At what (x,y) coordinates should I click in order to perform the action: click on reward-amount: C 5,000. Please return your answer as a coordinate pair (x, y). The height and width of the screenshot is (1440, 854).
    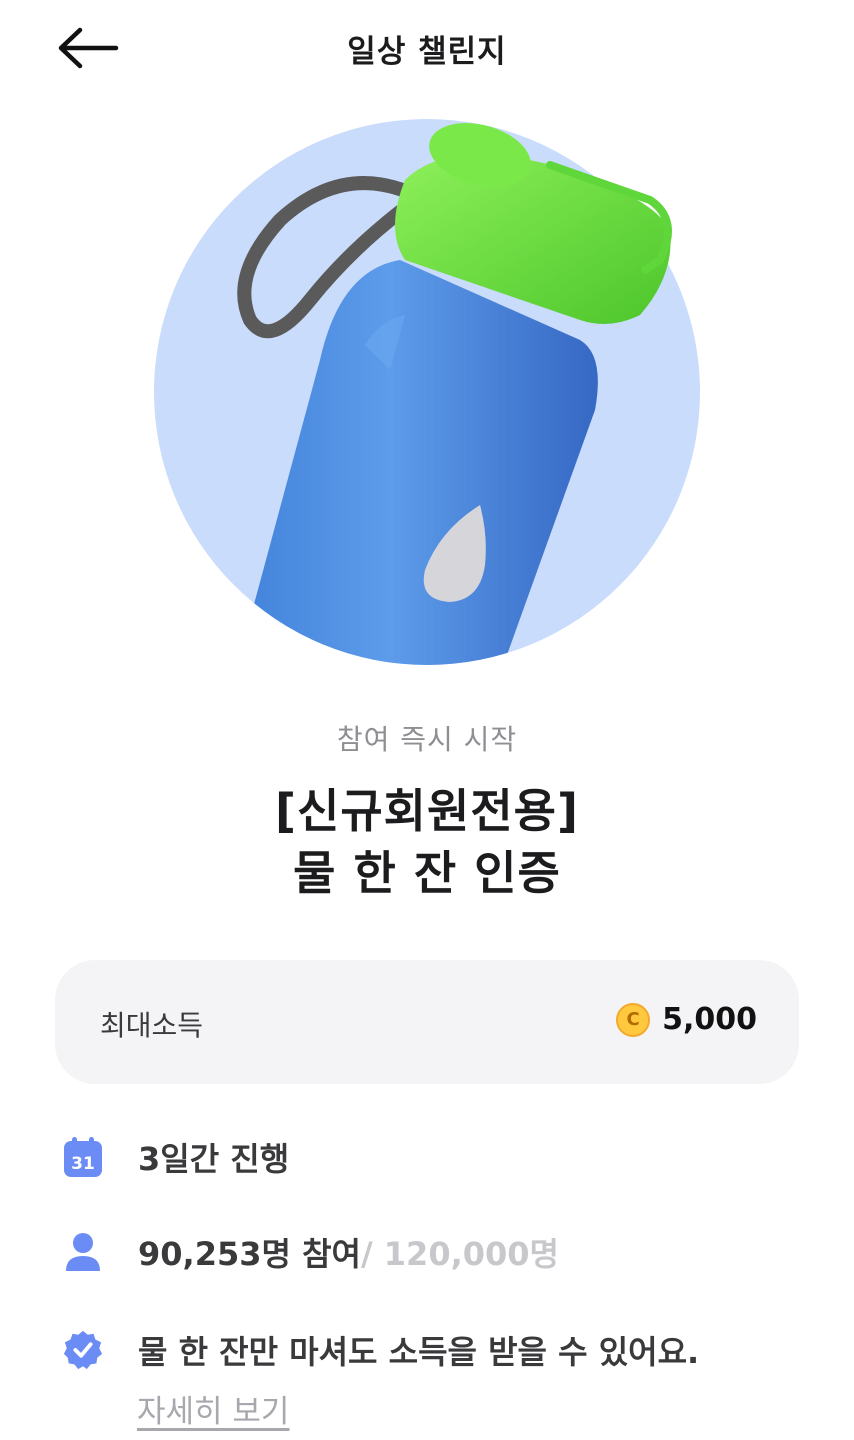
    Looking at the image, I should click on (686, 1019).